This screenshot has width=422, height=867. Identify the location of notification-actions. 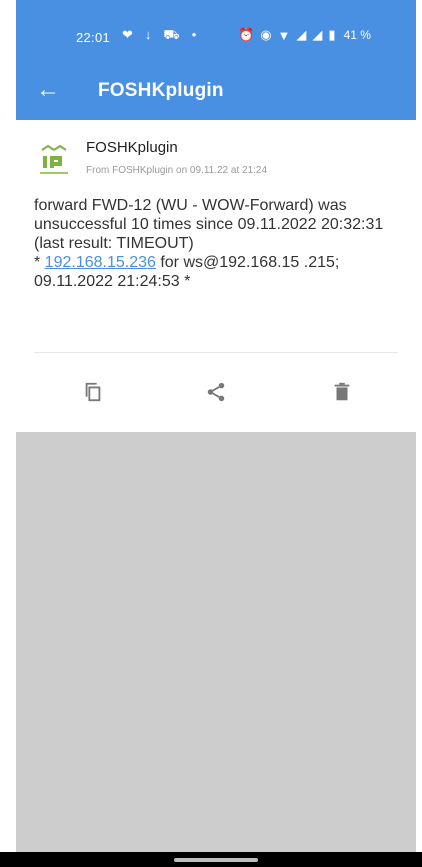
(216, 392).